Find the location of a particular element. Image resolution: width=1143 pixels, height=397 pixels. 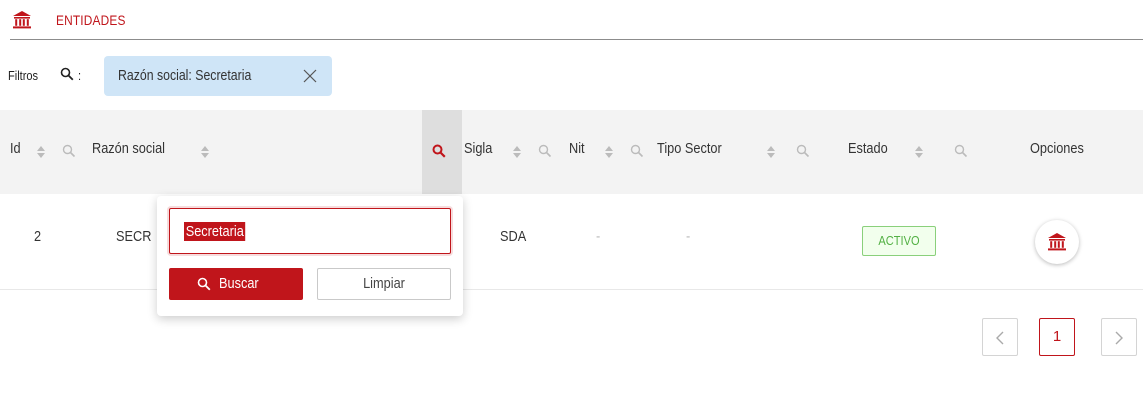

chevron-right-icon is located at coordinates (1119, 338).